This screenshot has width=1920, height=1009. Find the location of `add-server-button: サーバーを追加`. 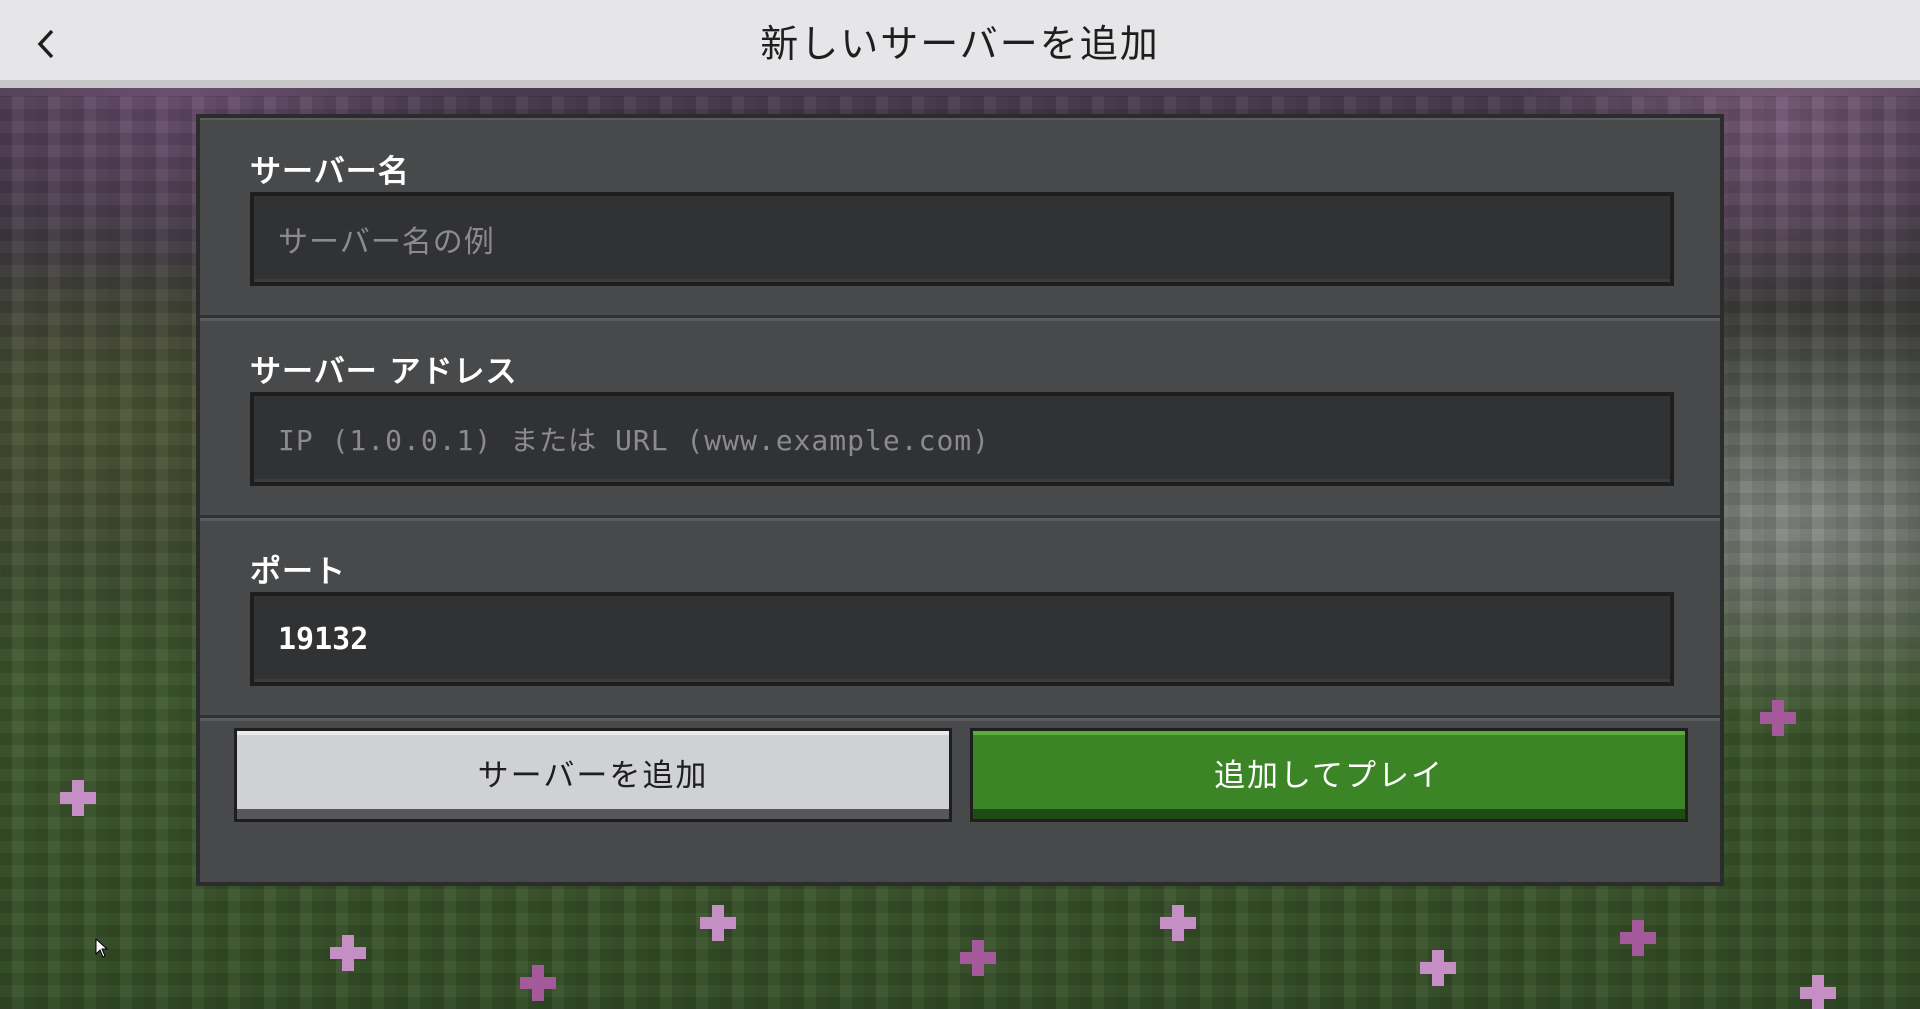

add-server-button: サーバーを追加 is located at coordinates (593, 775).